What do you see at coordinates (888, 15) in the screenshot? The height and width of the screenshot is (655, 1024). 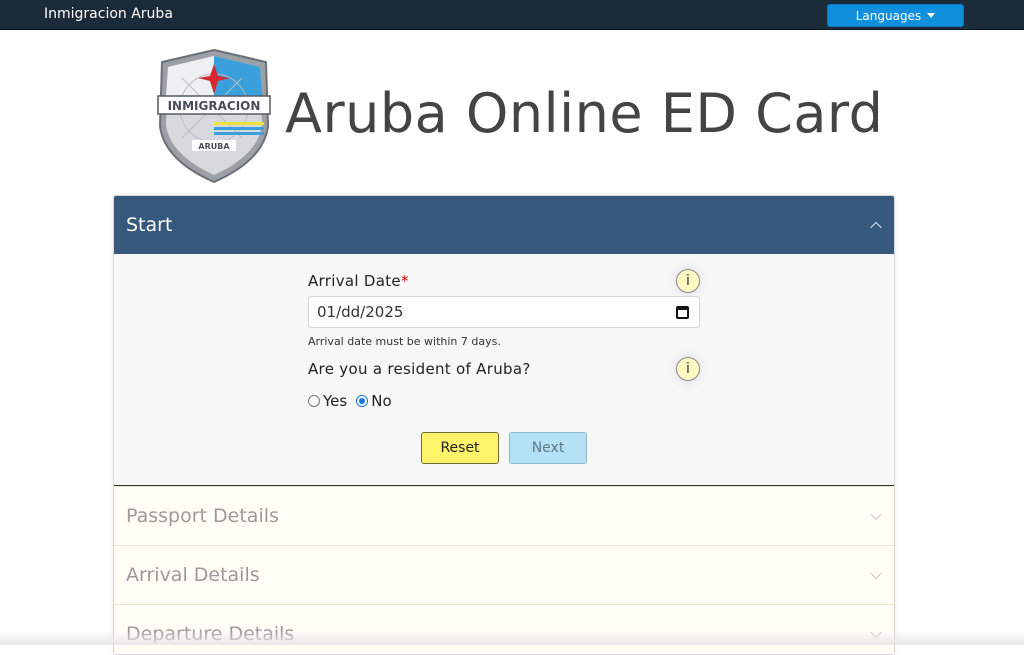 I see `languages-button-label: Languages` at bounding box center [888, 15].